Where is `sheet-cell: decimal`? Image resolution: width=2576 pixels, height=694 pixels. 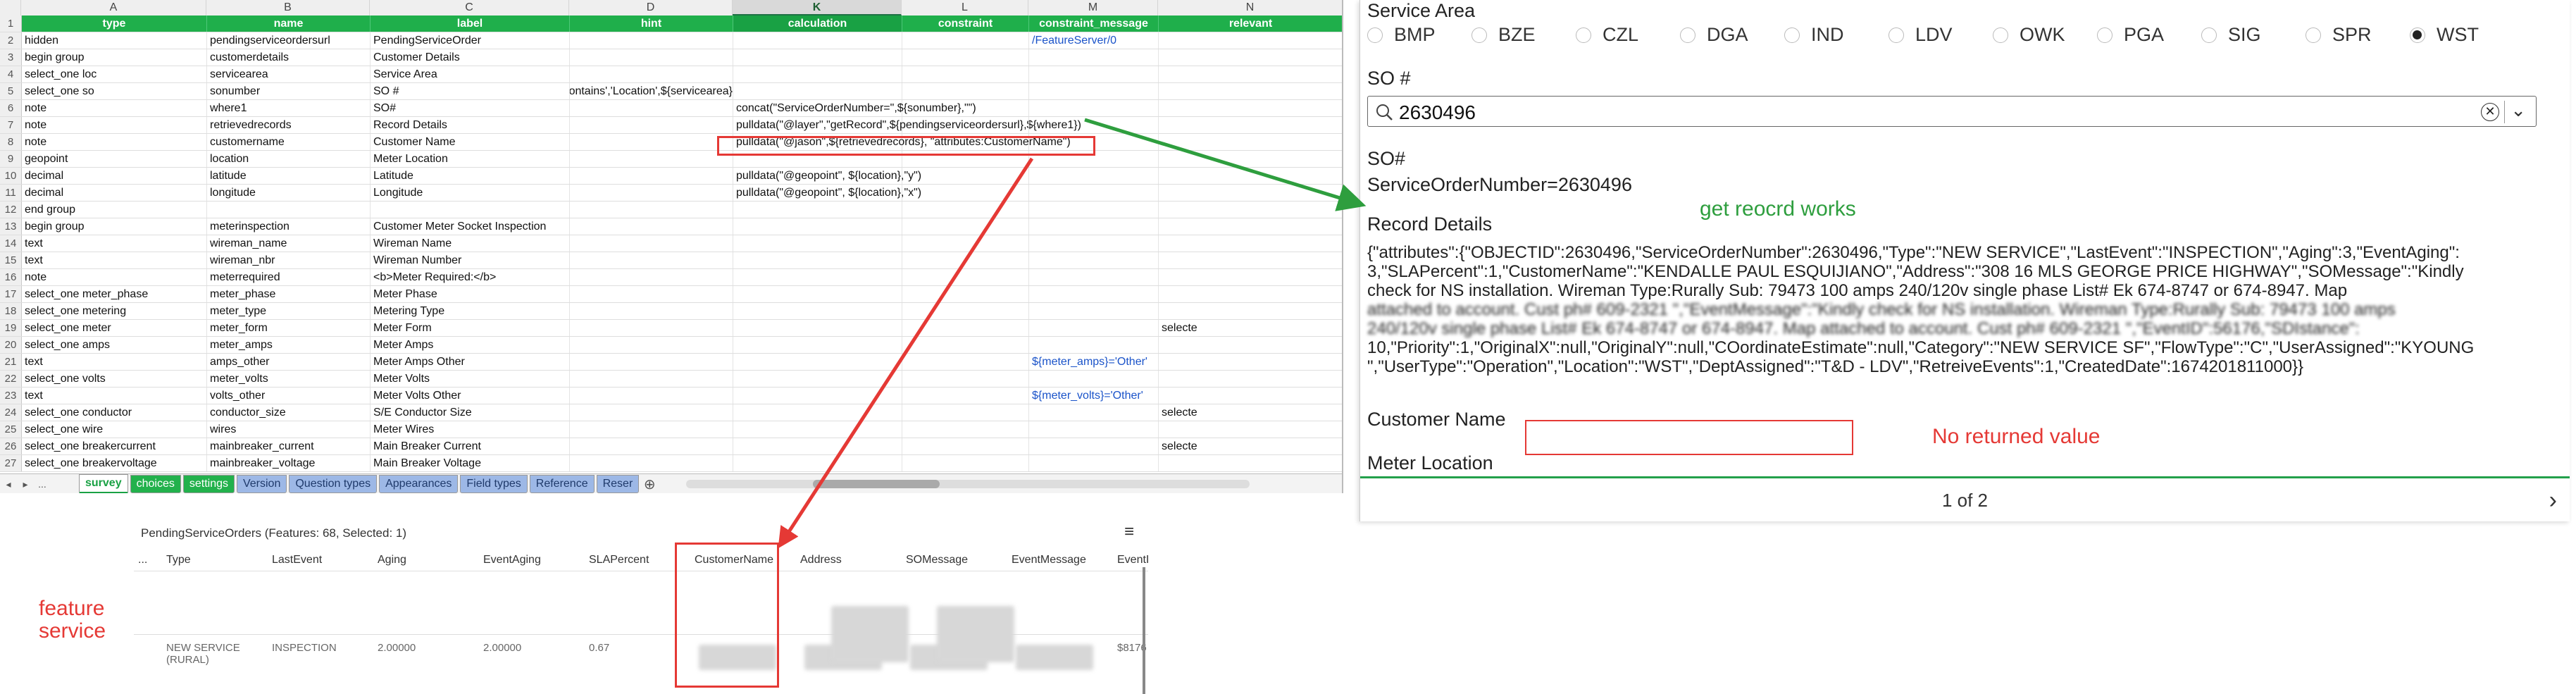
sheet-cell: decimal is located at coordinates (114, 176).